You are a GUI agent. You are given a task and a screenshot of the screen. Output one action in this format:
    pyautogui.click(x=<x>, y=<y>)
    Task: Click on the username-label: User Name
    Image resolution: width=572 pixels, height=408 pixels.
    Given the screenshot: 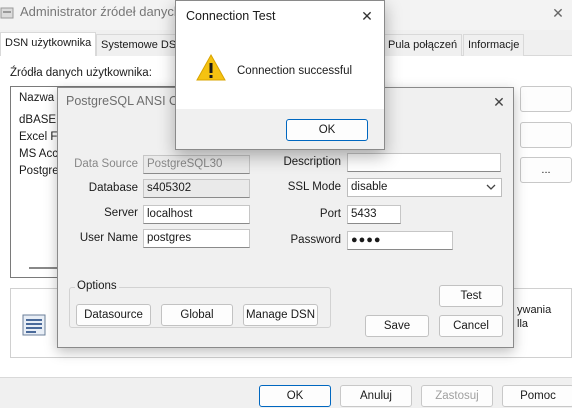 What is the action you would take?
    pyautogui.click(x=108, y=238)
    